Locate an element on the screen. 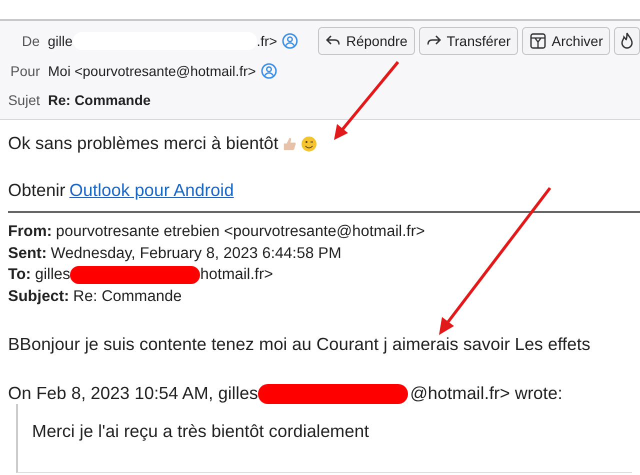 The image size is (640, 475). header-value: gilles is located at coordinates (52, 275).